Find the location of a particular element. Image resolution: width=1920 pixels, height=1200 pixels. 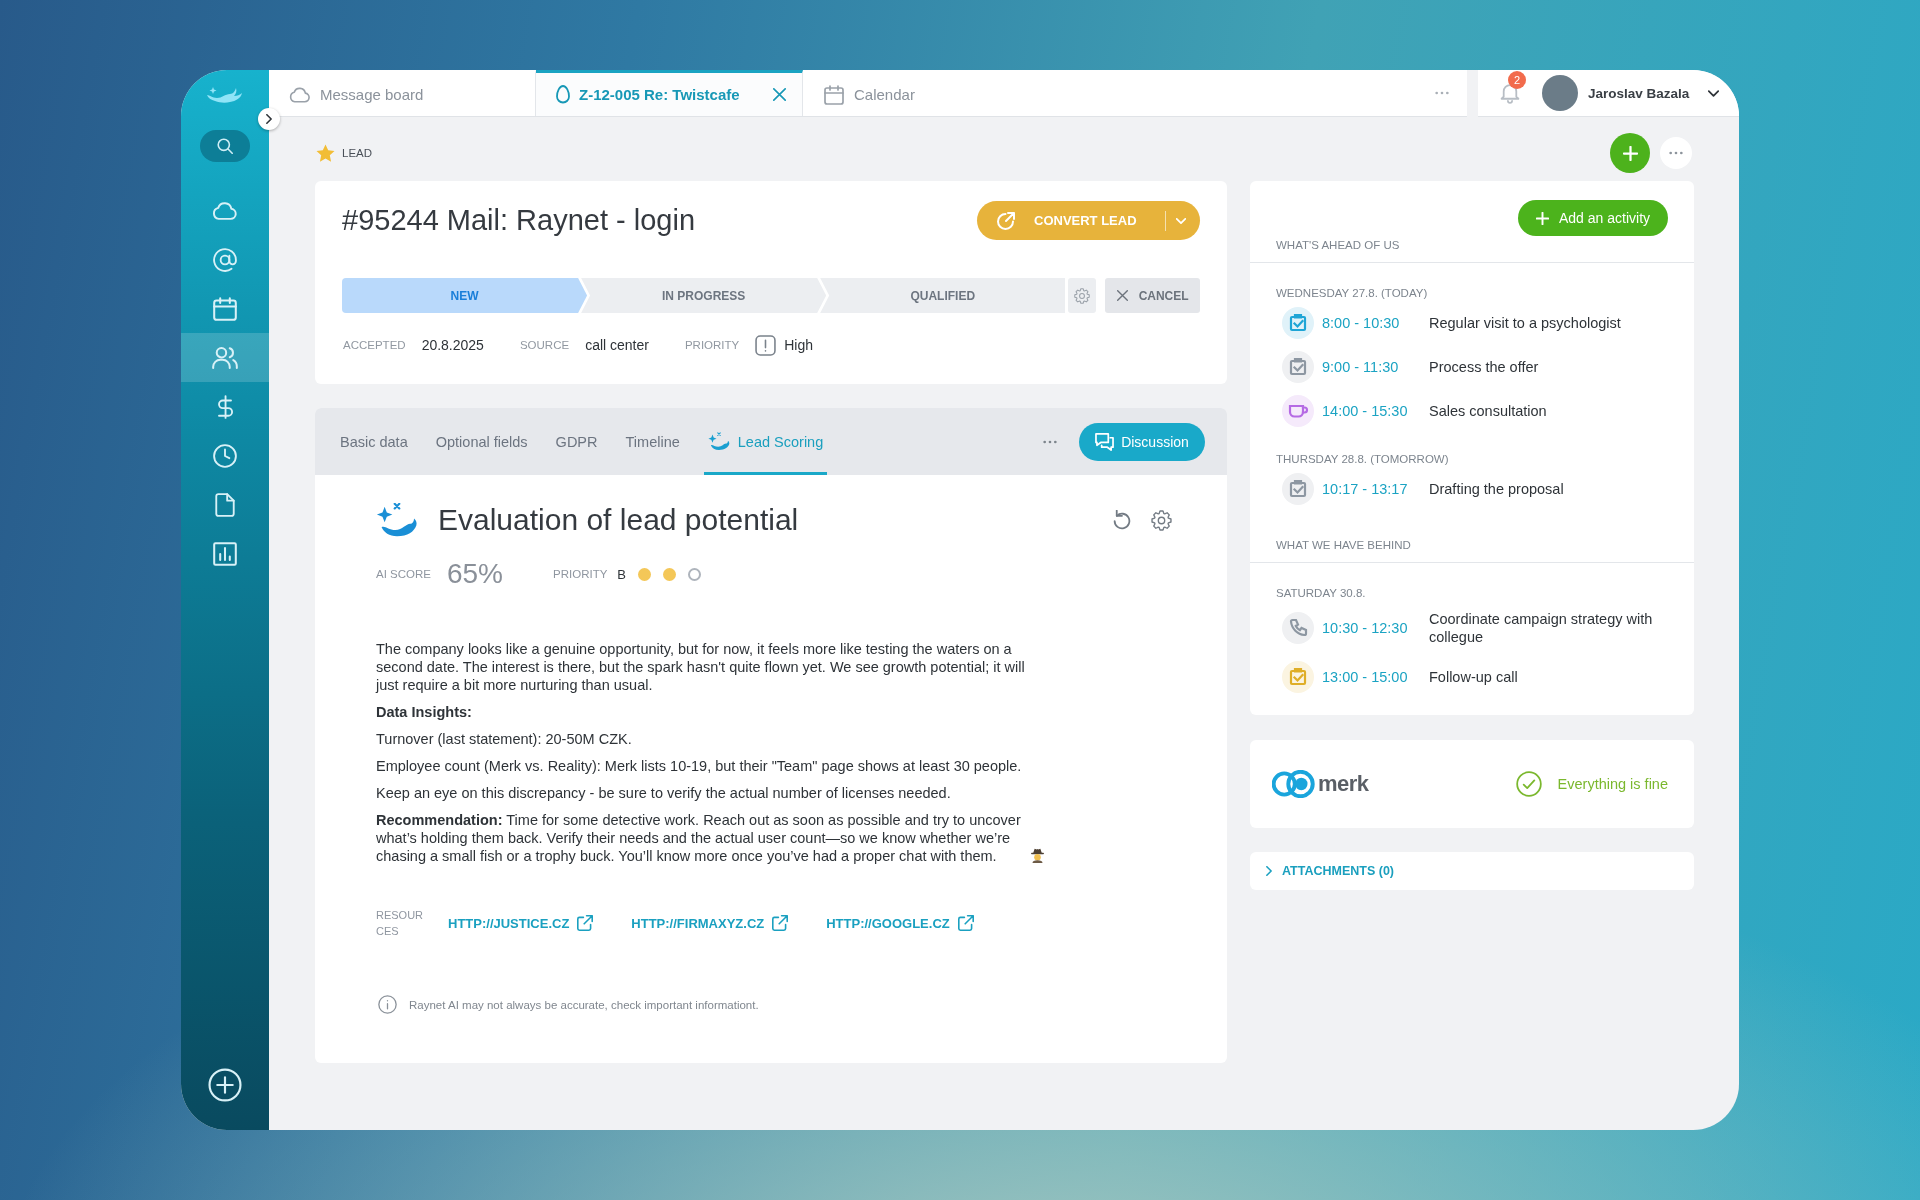

field-value: 20.8.2025 is located at coordinates (452, 345).